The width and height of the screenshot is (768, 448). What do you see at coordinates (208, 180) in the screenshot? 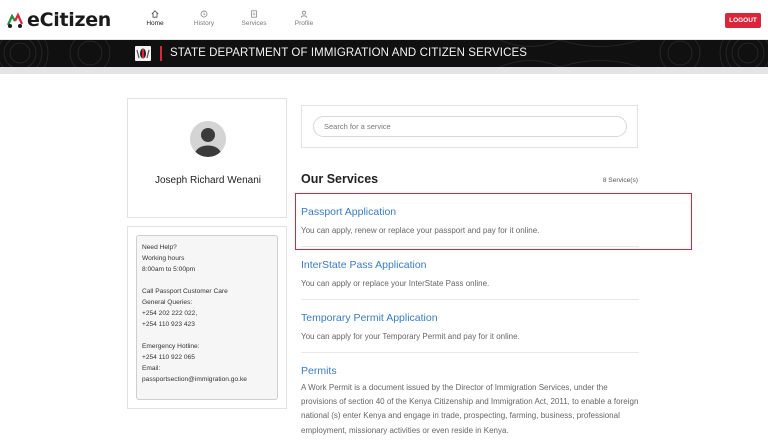
I see `user-name: Joseph Richard Wenani` at bounding box center [208, 180].